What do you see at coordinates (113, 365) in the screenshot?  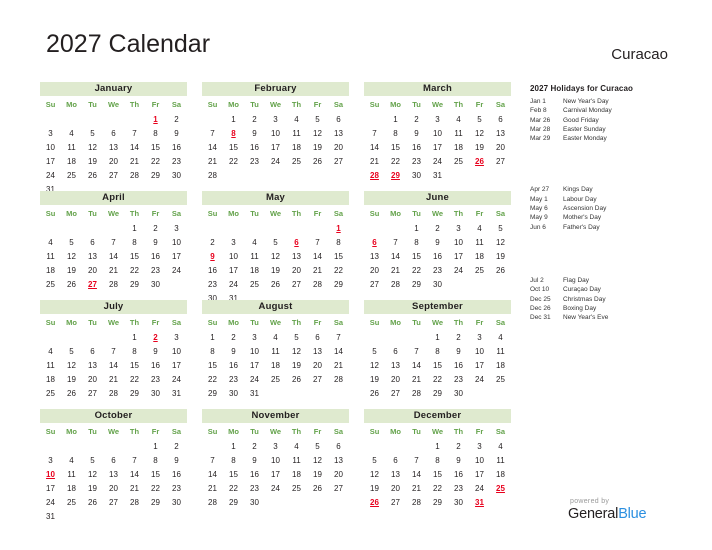 I see `week-row: 11 12 13 14 15 16 17` at bounding box center [113, 365].